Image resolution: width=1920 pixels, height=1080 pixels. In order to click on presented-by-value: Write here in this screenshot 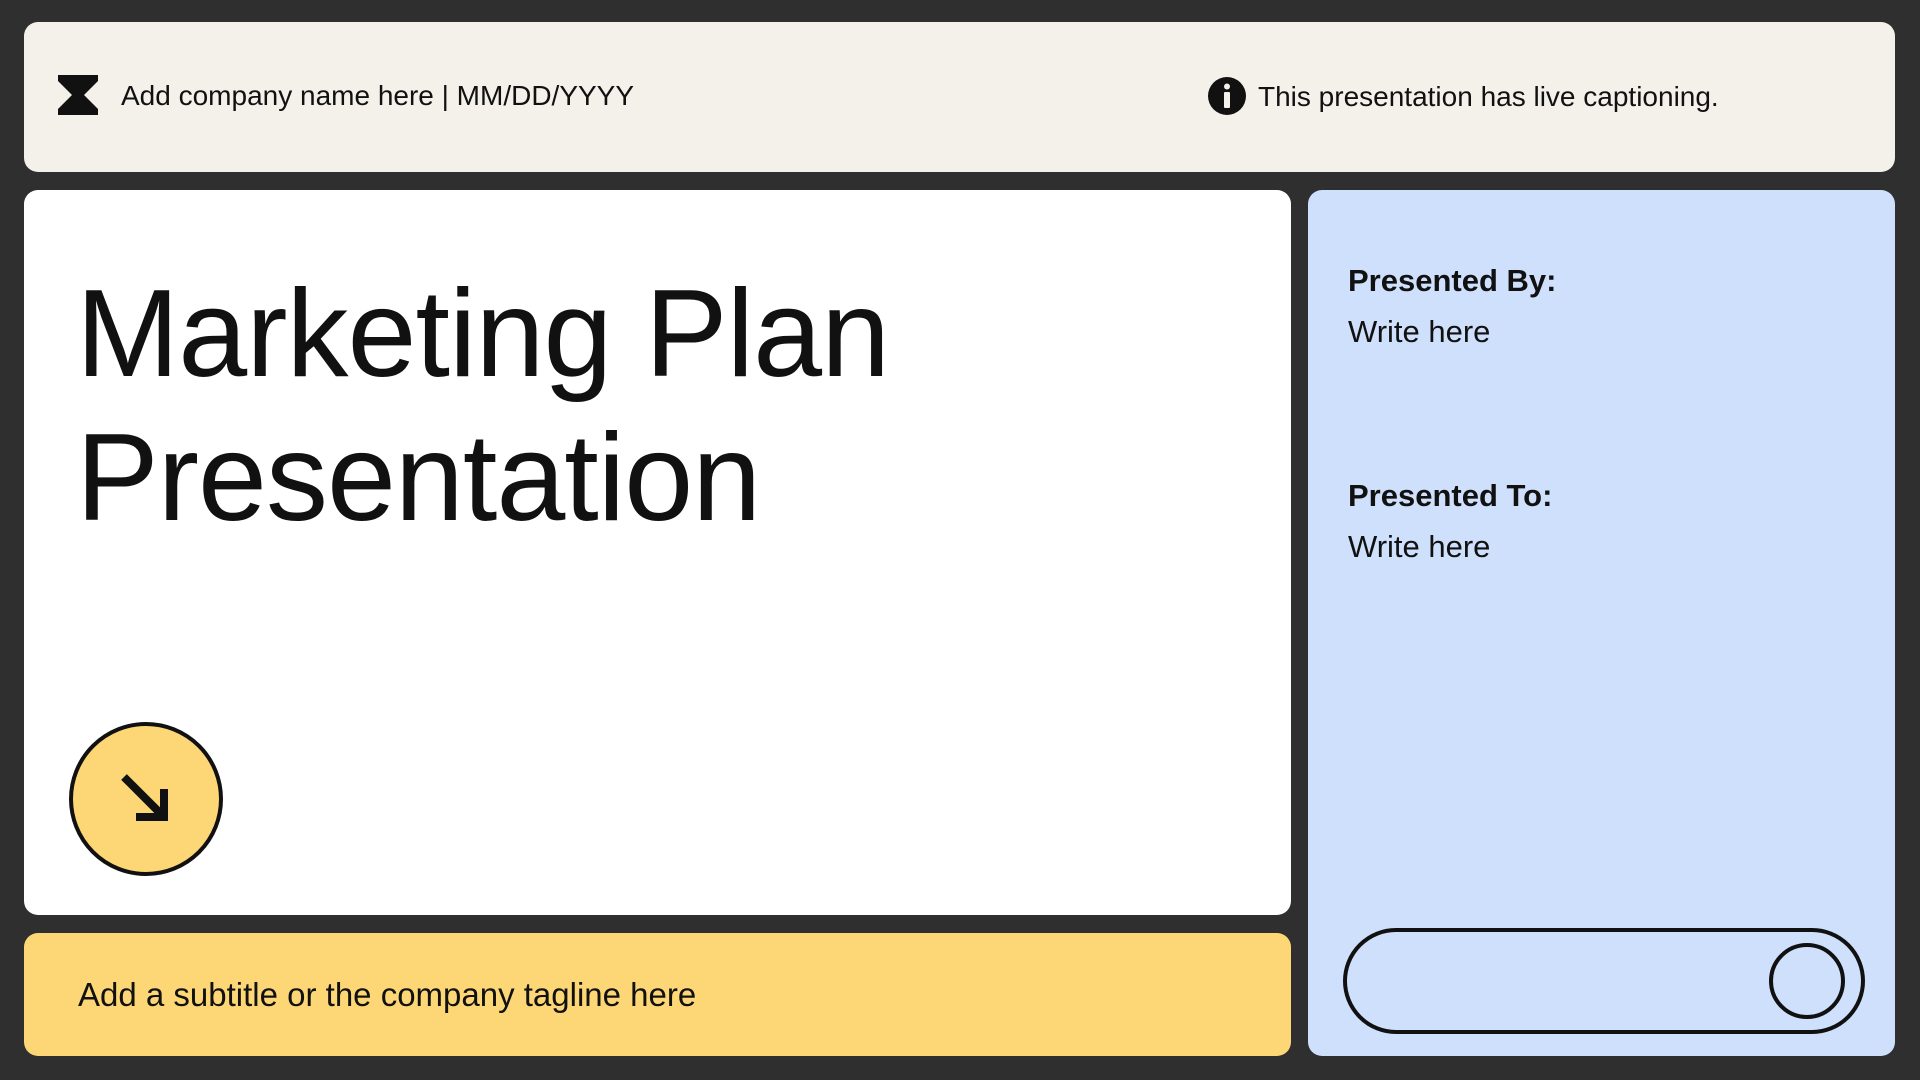, I will do `click(1419, 332)`.